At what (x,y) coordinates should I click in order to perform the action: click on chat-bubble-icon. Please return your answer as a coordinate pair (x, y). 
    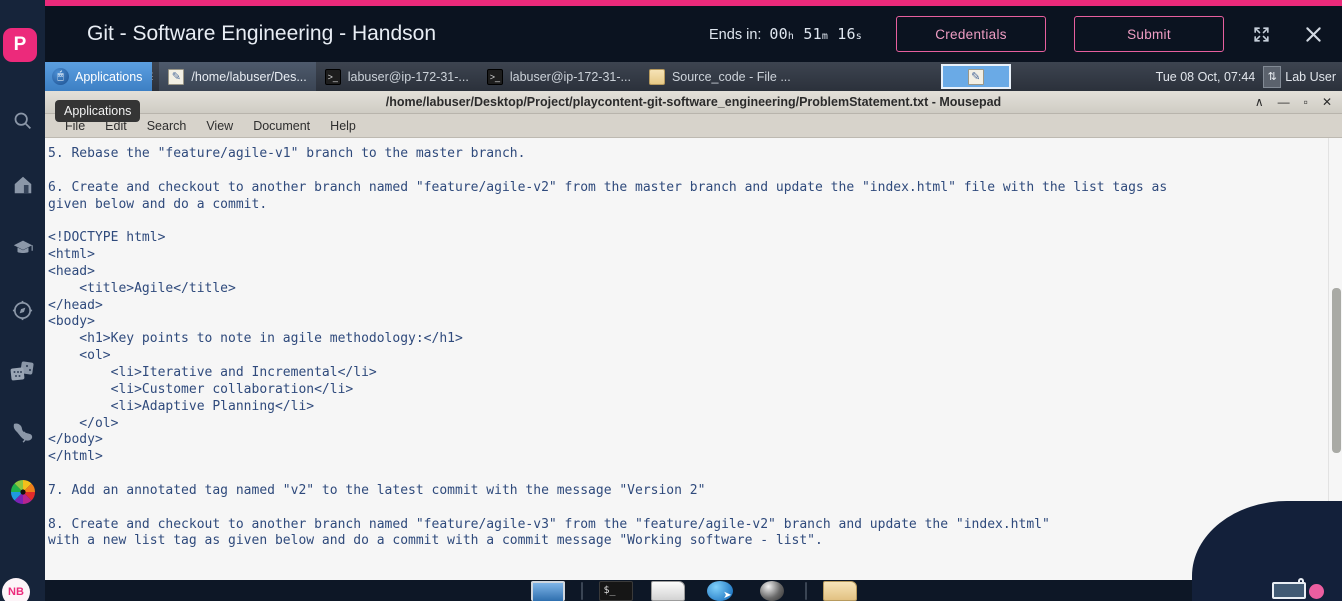
    Looking at the image, I should click on (1289, 590).